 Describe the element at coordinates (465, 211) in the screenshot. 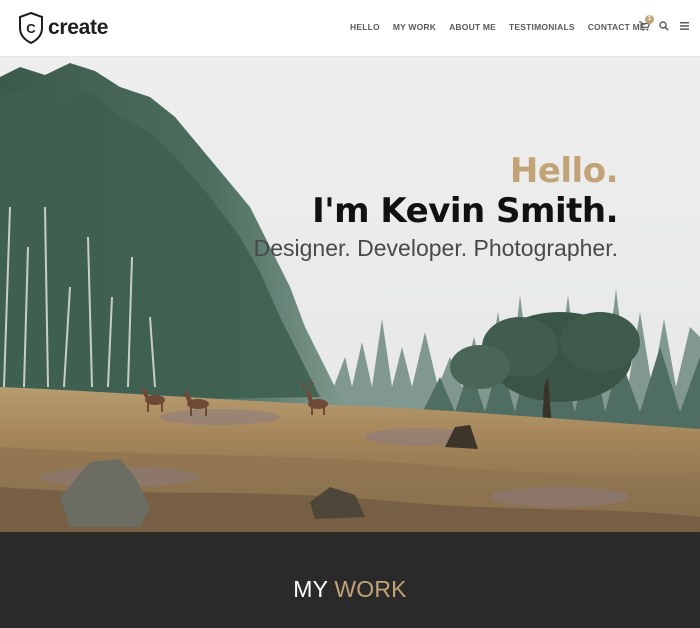

I see `hero-headline: I'm Kevin Smith.` at that location.